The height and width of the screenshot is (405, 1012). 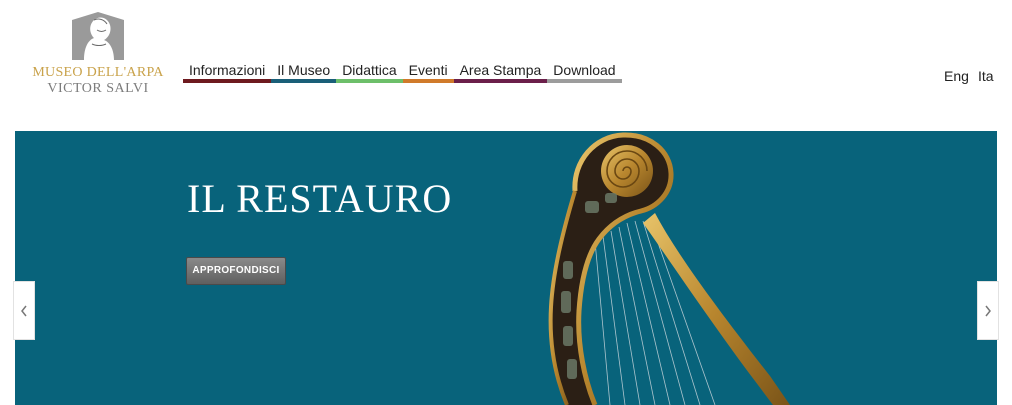 I want to click on nav-item-download: Download, so click(x=584, y=72).